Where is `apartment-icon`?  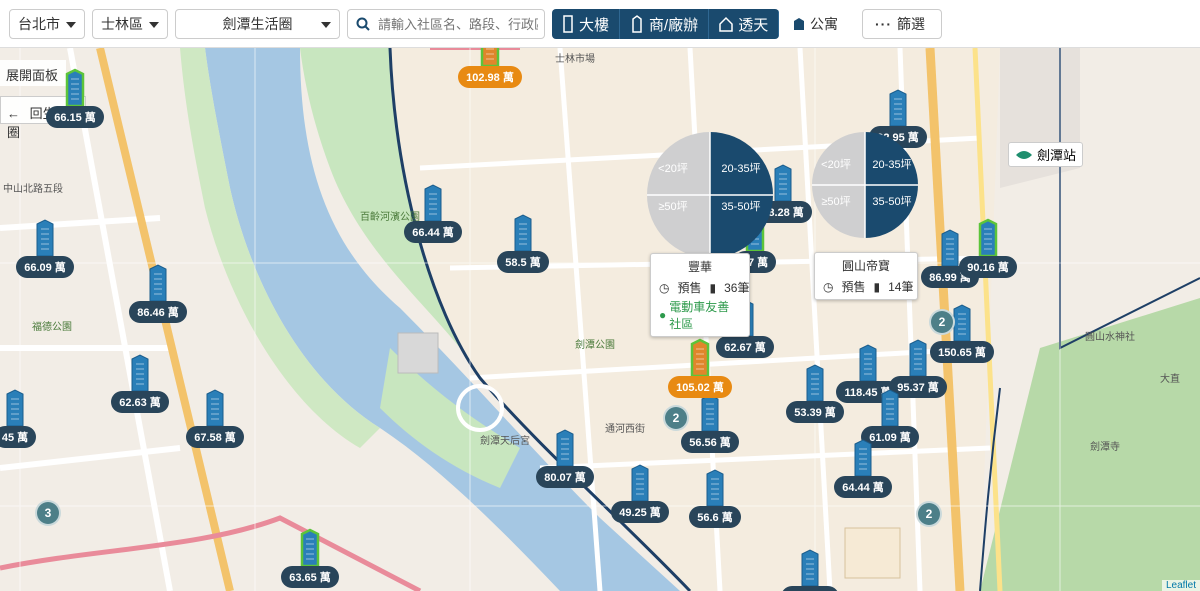
apartment-icon is located at coordinates (799, 24).